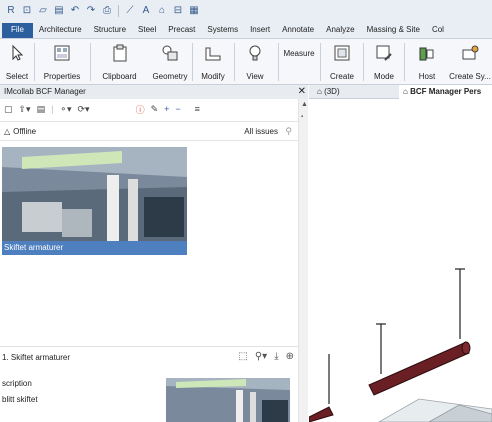 Image resolution: width=492 pixels, height=422 pixels. I want to click on edit-icon: ✎, so click(155, 109).